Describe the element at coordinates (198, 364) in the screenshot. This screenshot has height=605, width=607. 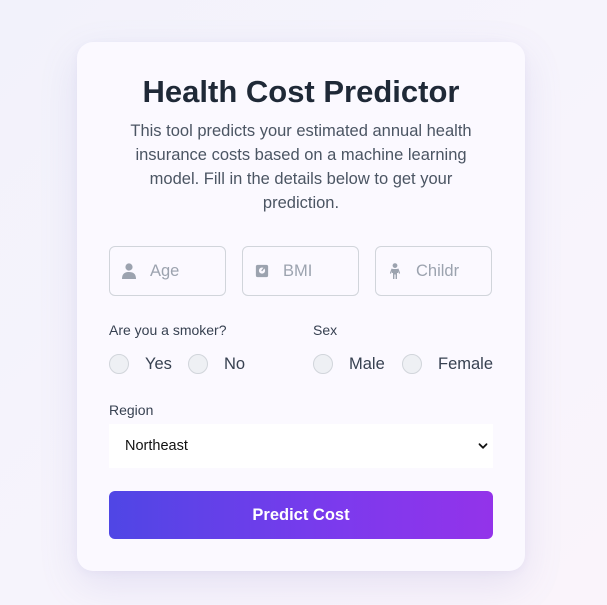
I see `smoker-no-radio` at that location.